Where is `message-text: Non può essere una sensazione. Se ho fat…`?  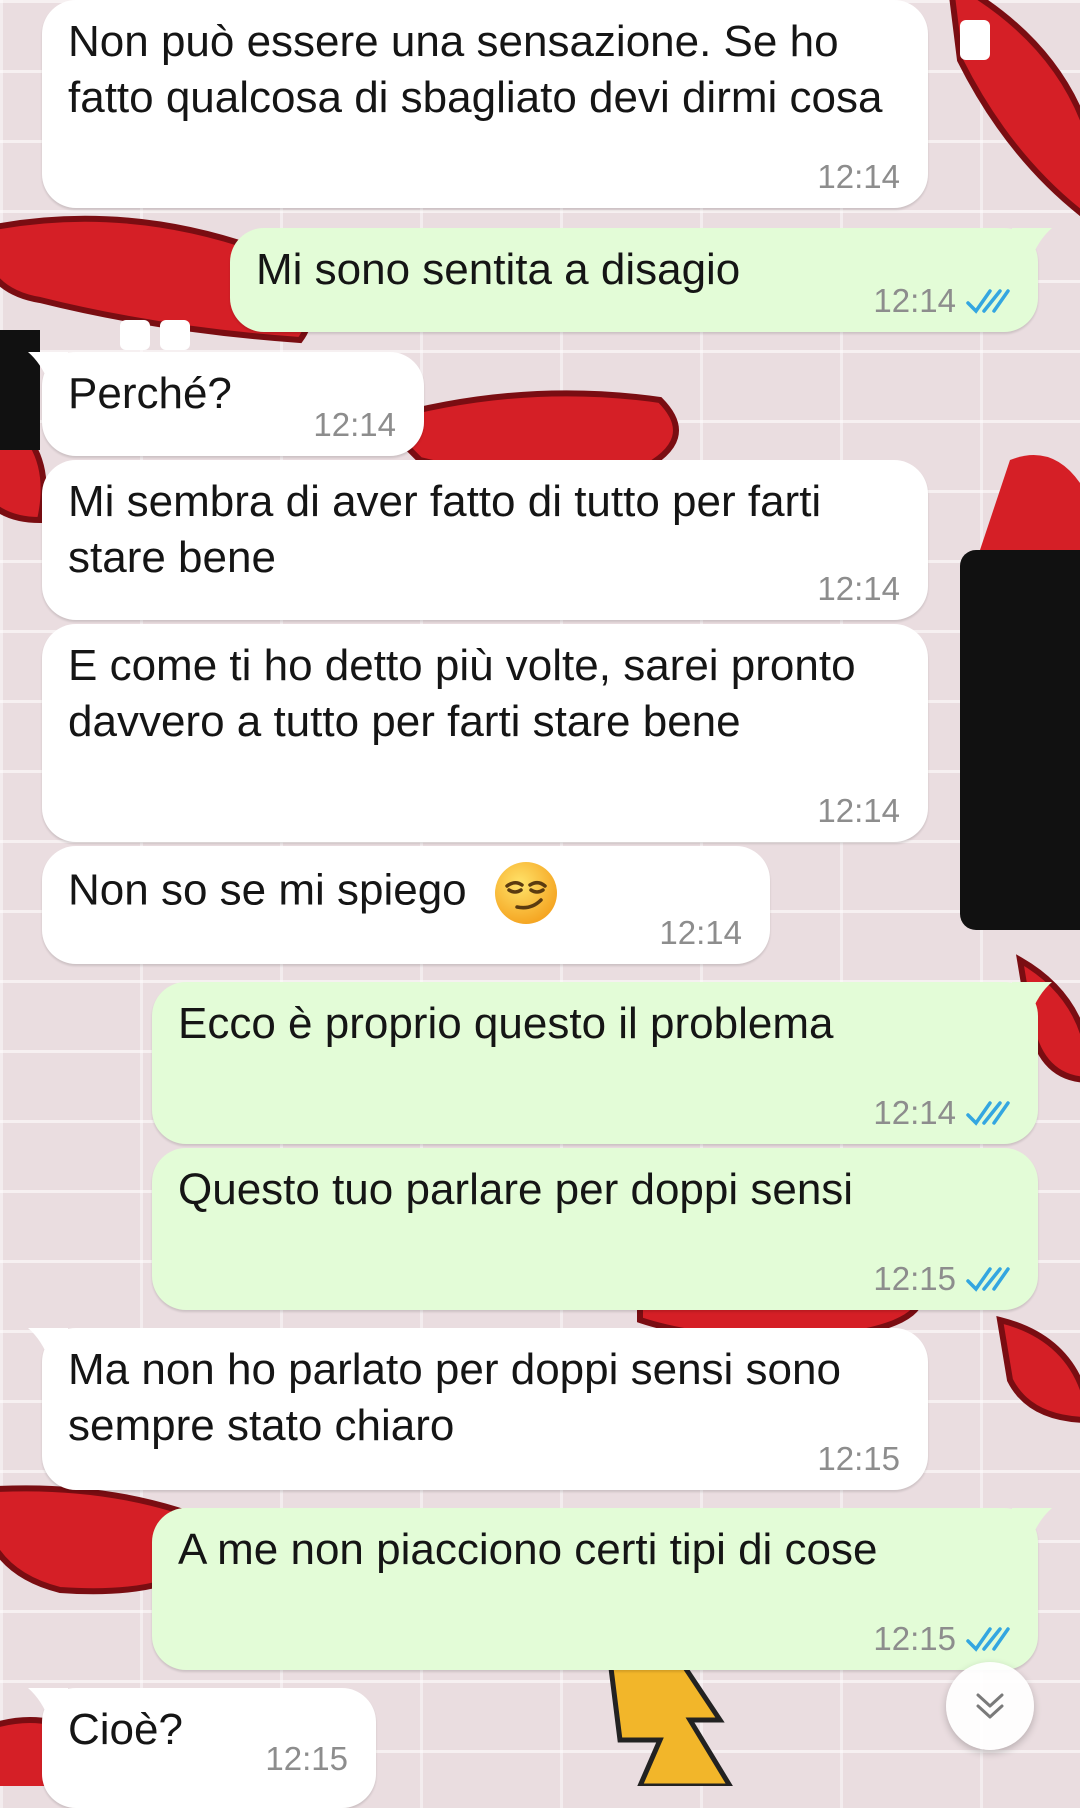 message-text: Non può essere una sensazione. Se ho fat… is located at coordinates (475, 69).